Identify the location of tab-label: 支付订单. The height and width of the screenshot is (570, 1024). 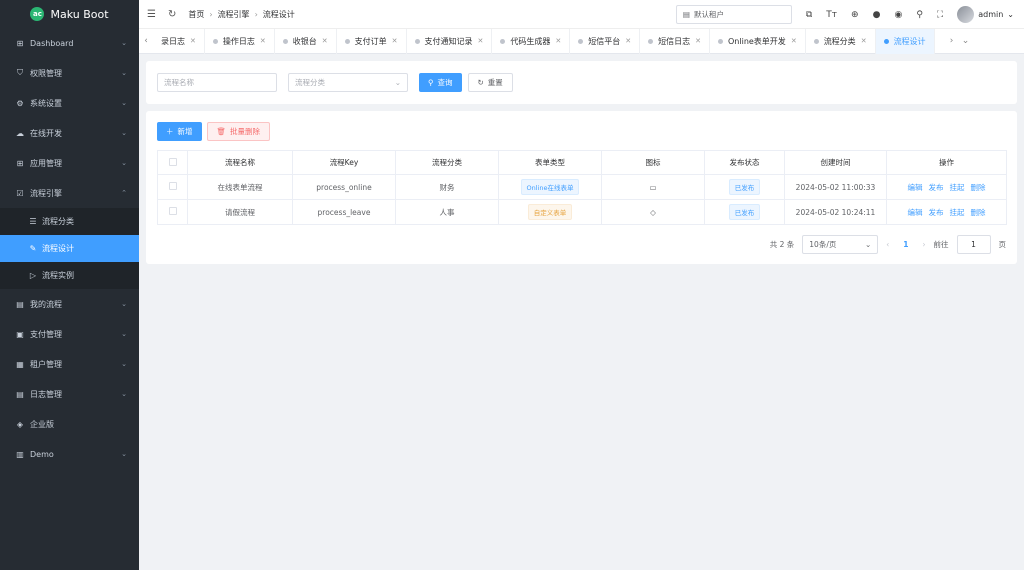
(370, 41).